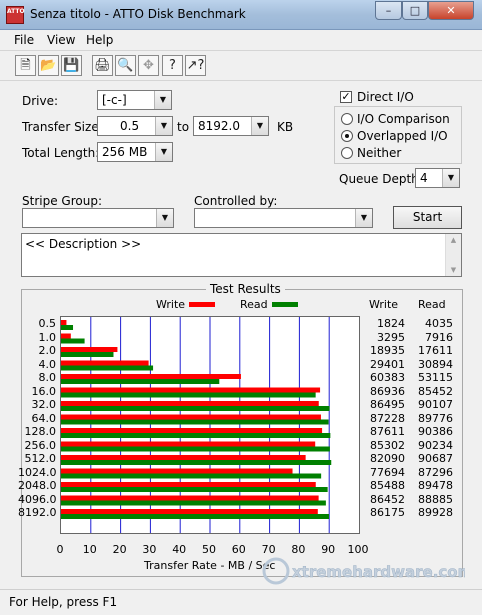 This screenshot has height=615, width=482. What do you see at coordinates (71, 65) in the screenshot?
I see `save-icon: 💾` at bounding box center [71, 65].